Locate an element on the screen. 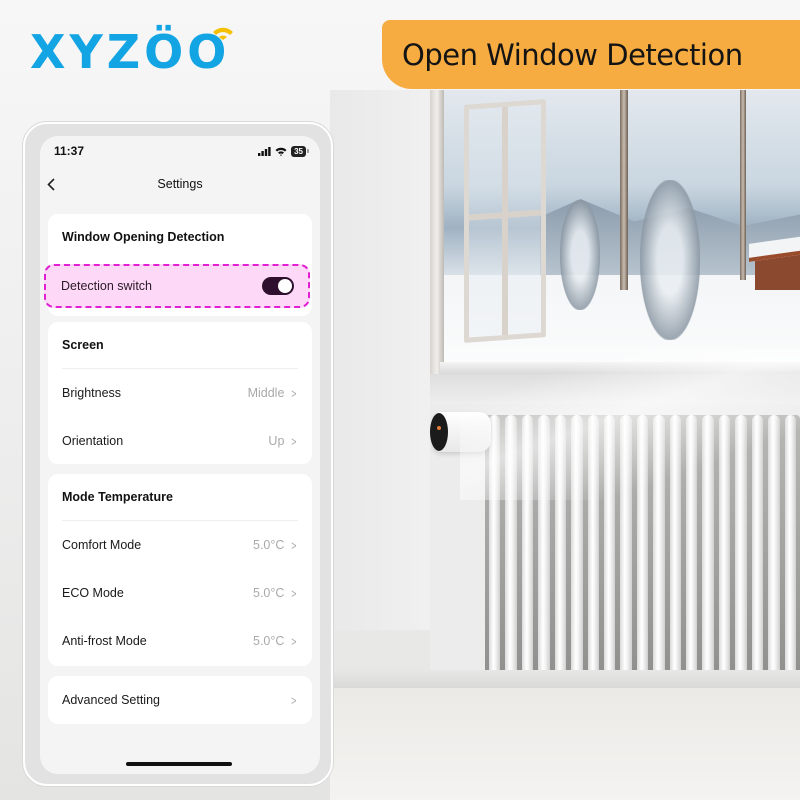 The width and height of the screenshot is (800, 800). back-button is located at coordinates (51, 184).